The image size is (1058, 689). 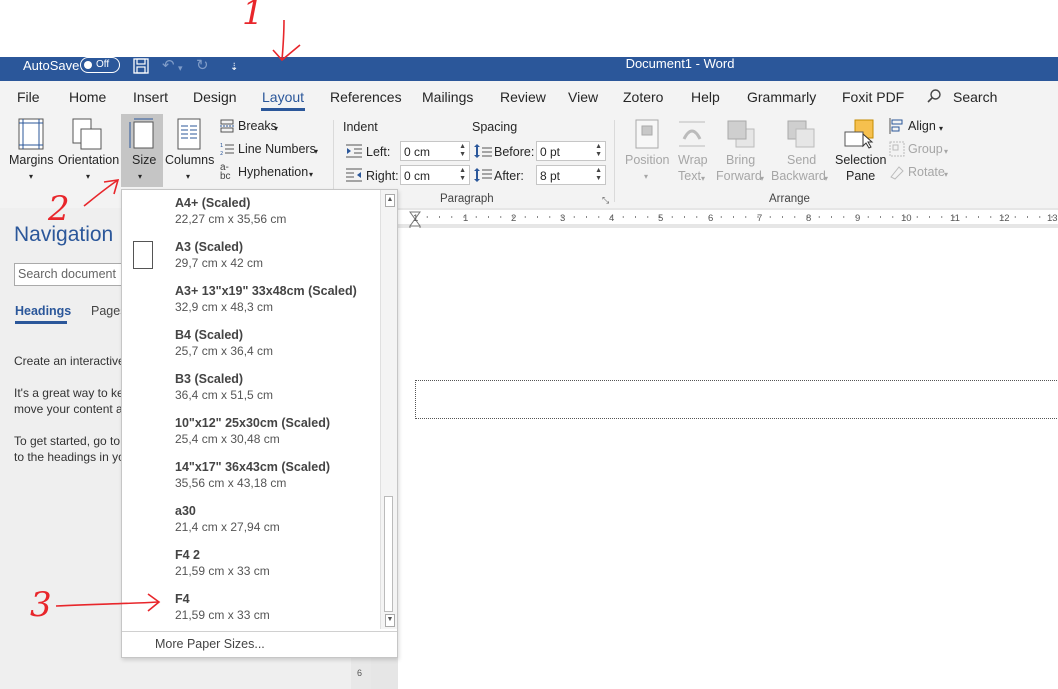 What do you see at coordinates (43, 311) in the screenshot?
I see `nav-tab-headings: Headings` at bounding box center [43, 311].